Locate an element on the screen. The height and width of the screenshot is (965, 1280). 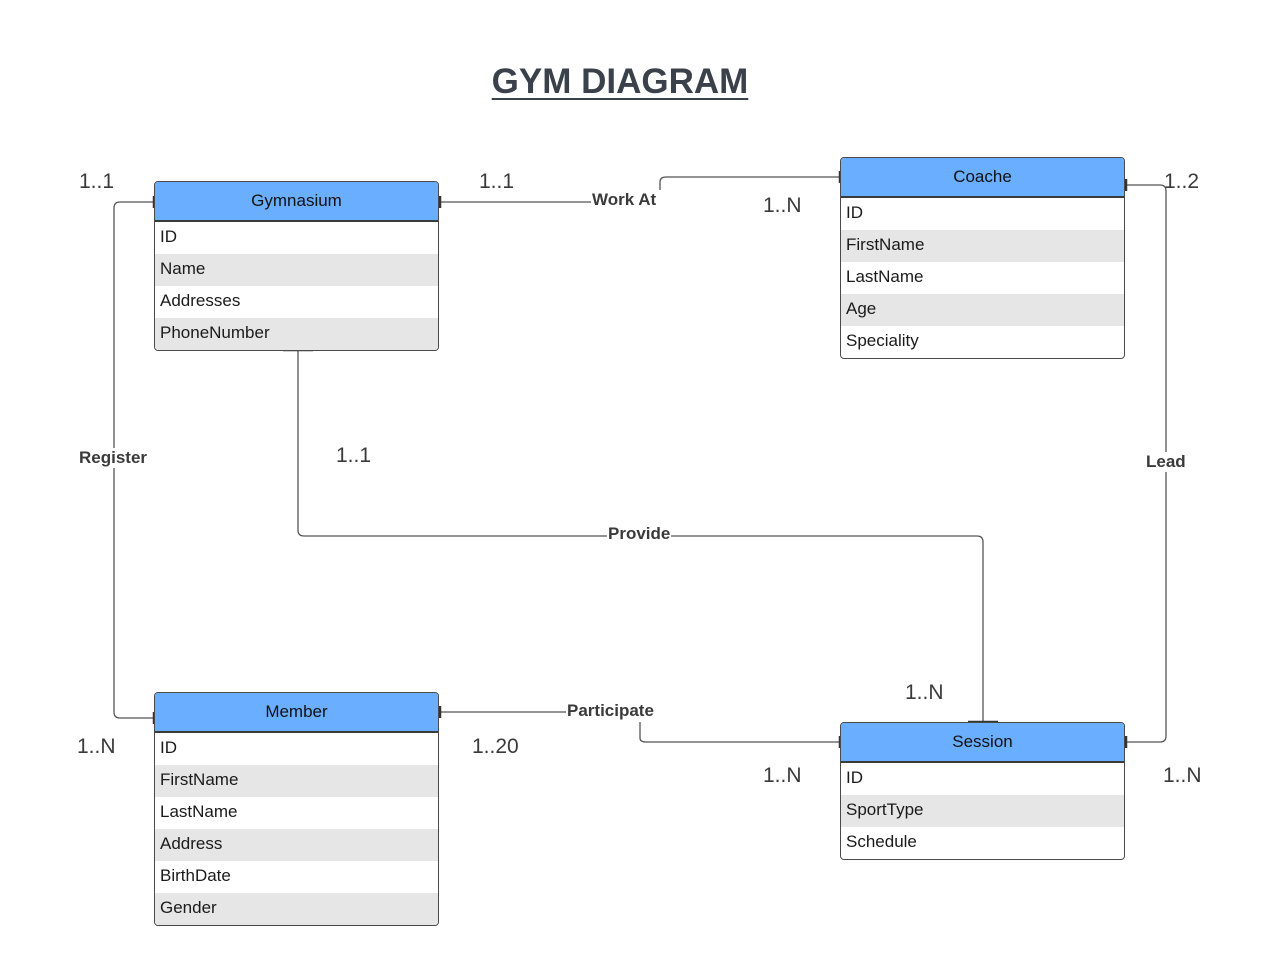
field-row: Addresses is located at coordinates (200, 300).